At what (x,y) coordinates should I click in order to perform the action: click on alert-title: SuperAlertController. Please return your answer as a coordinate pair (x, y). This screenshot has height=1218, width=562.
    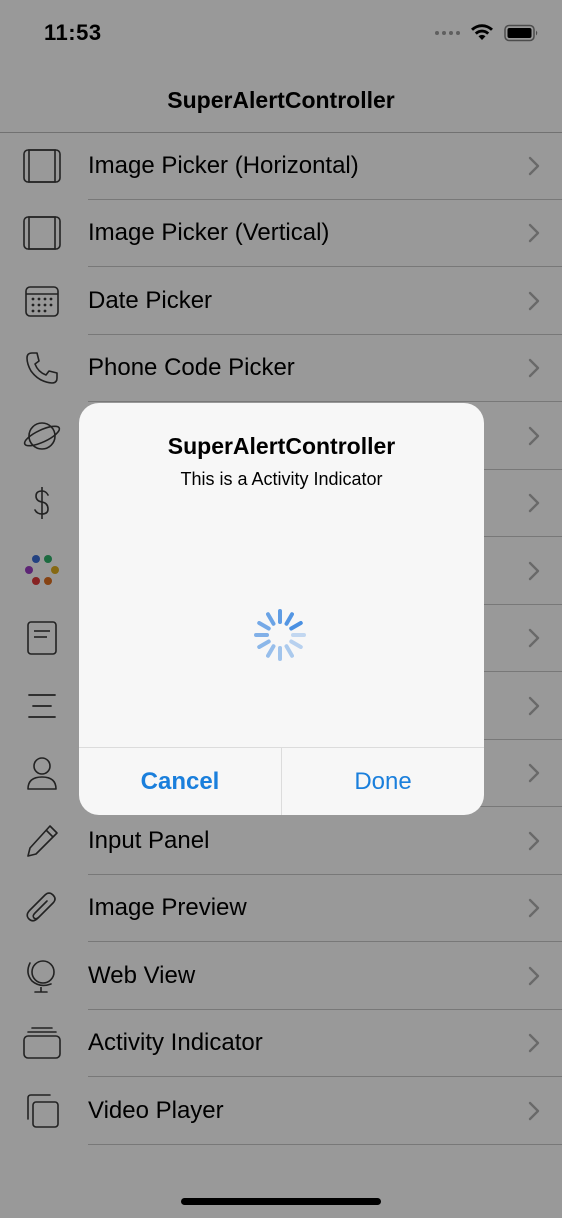
    Looking at the image, I should click on (281, 446).